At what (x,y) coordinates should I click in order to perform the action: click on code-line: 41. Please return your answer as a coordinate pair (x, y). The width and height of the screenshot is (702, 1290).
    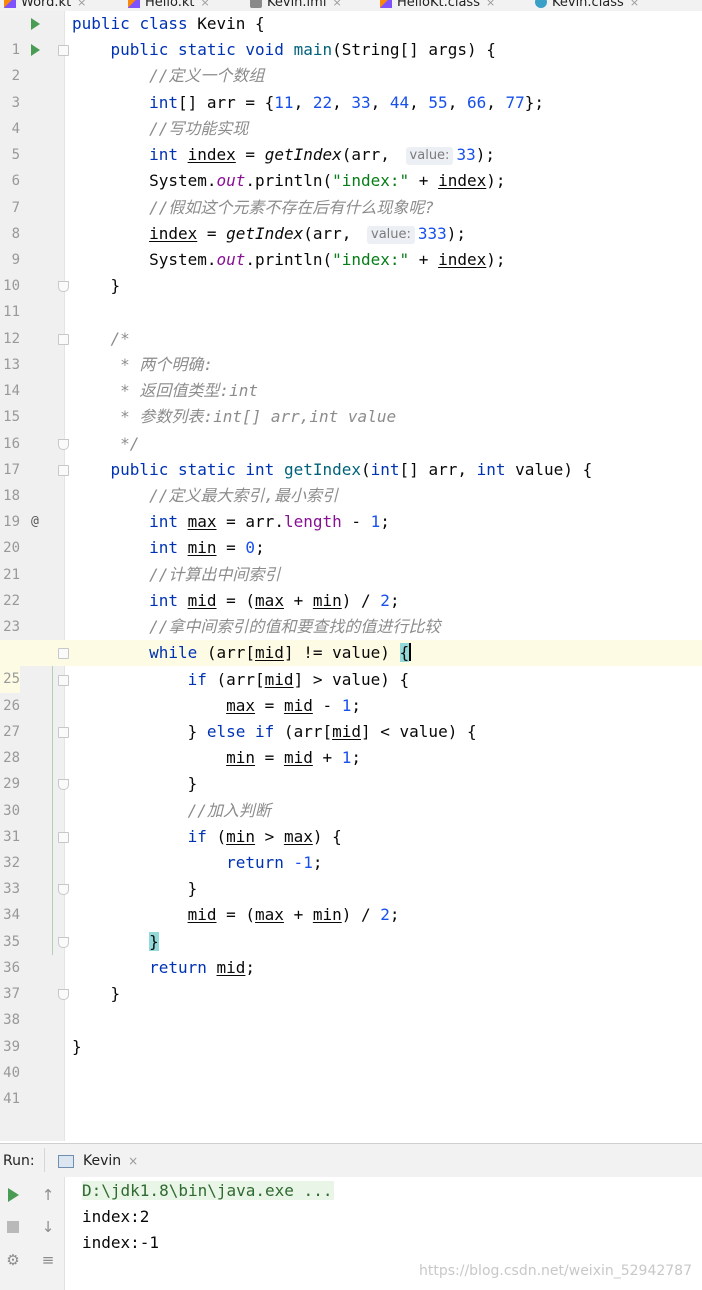
    Looking at the image, I should click on (351, 1083).